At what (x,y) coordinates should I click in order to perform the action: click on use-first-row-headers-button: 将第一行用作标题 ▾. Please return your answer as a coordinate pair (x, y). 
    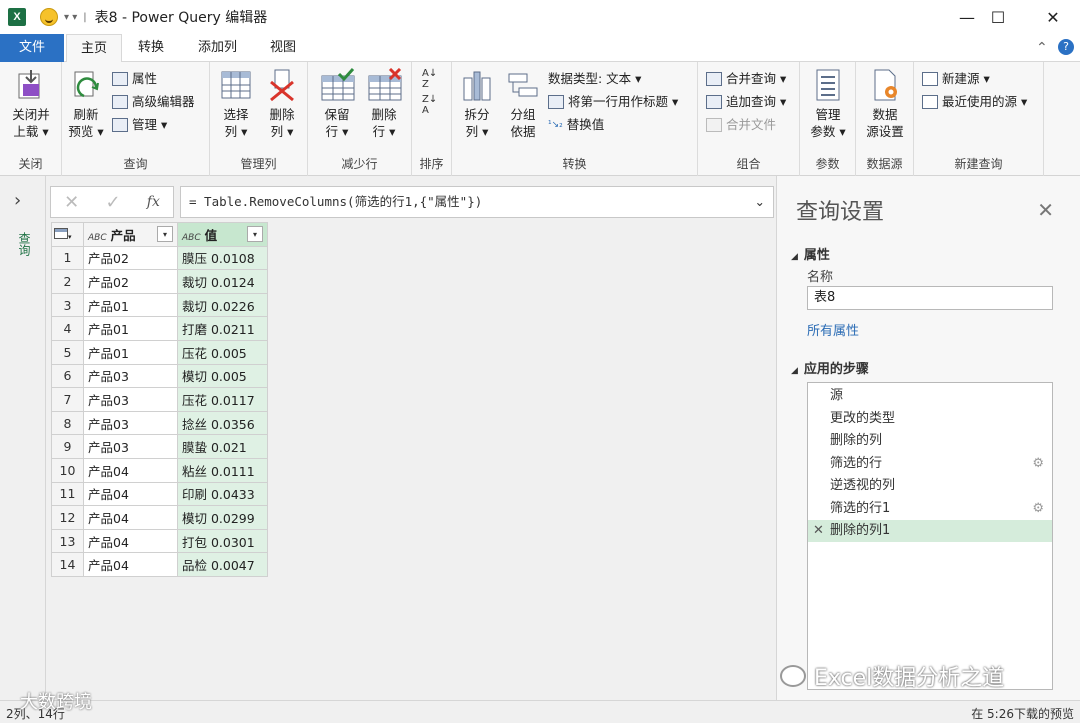
    Looking at the image, I should click on (613, 102).